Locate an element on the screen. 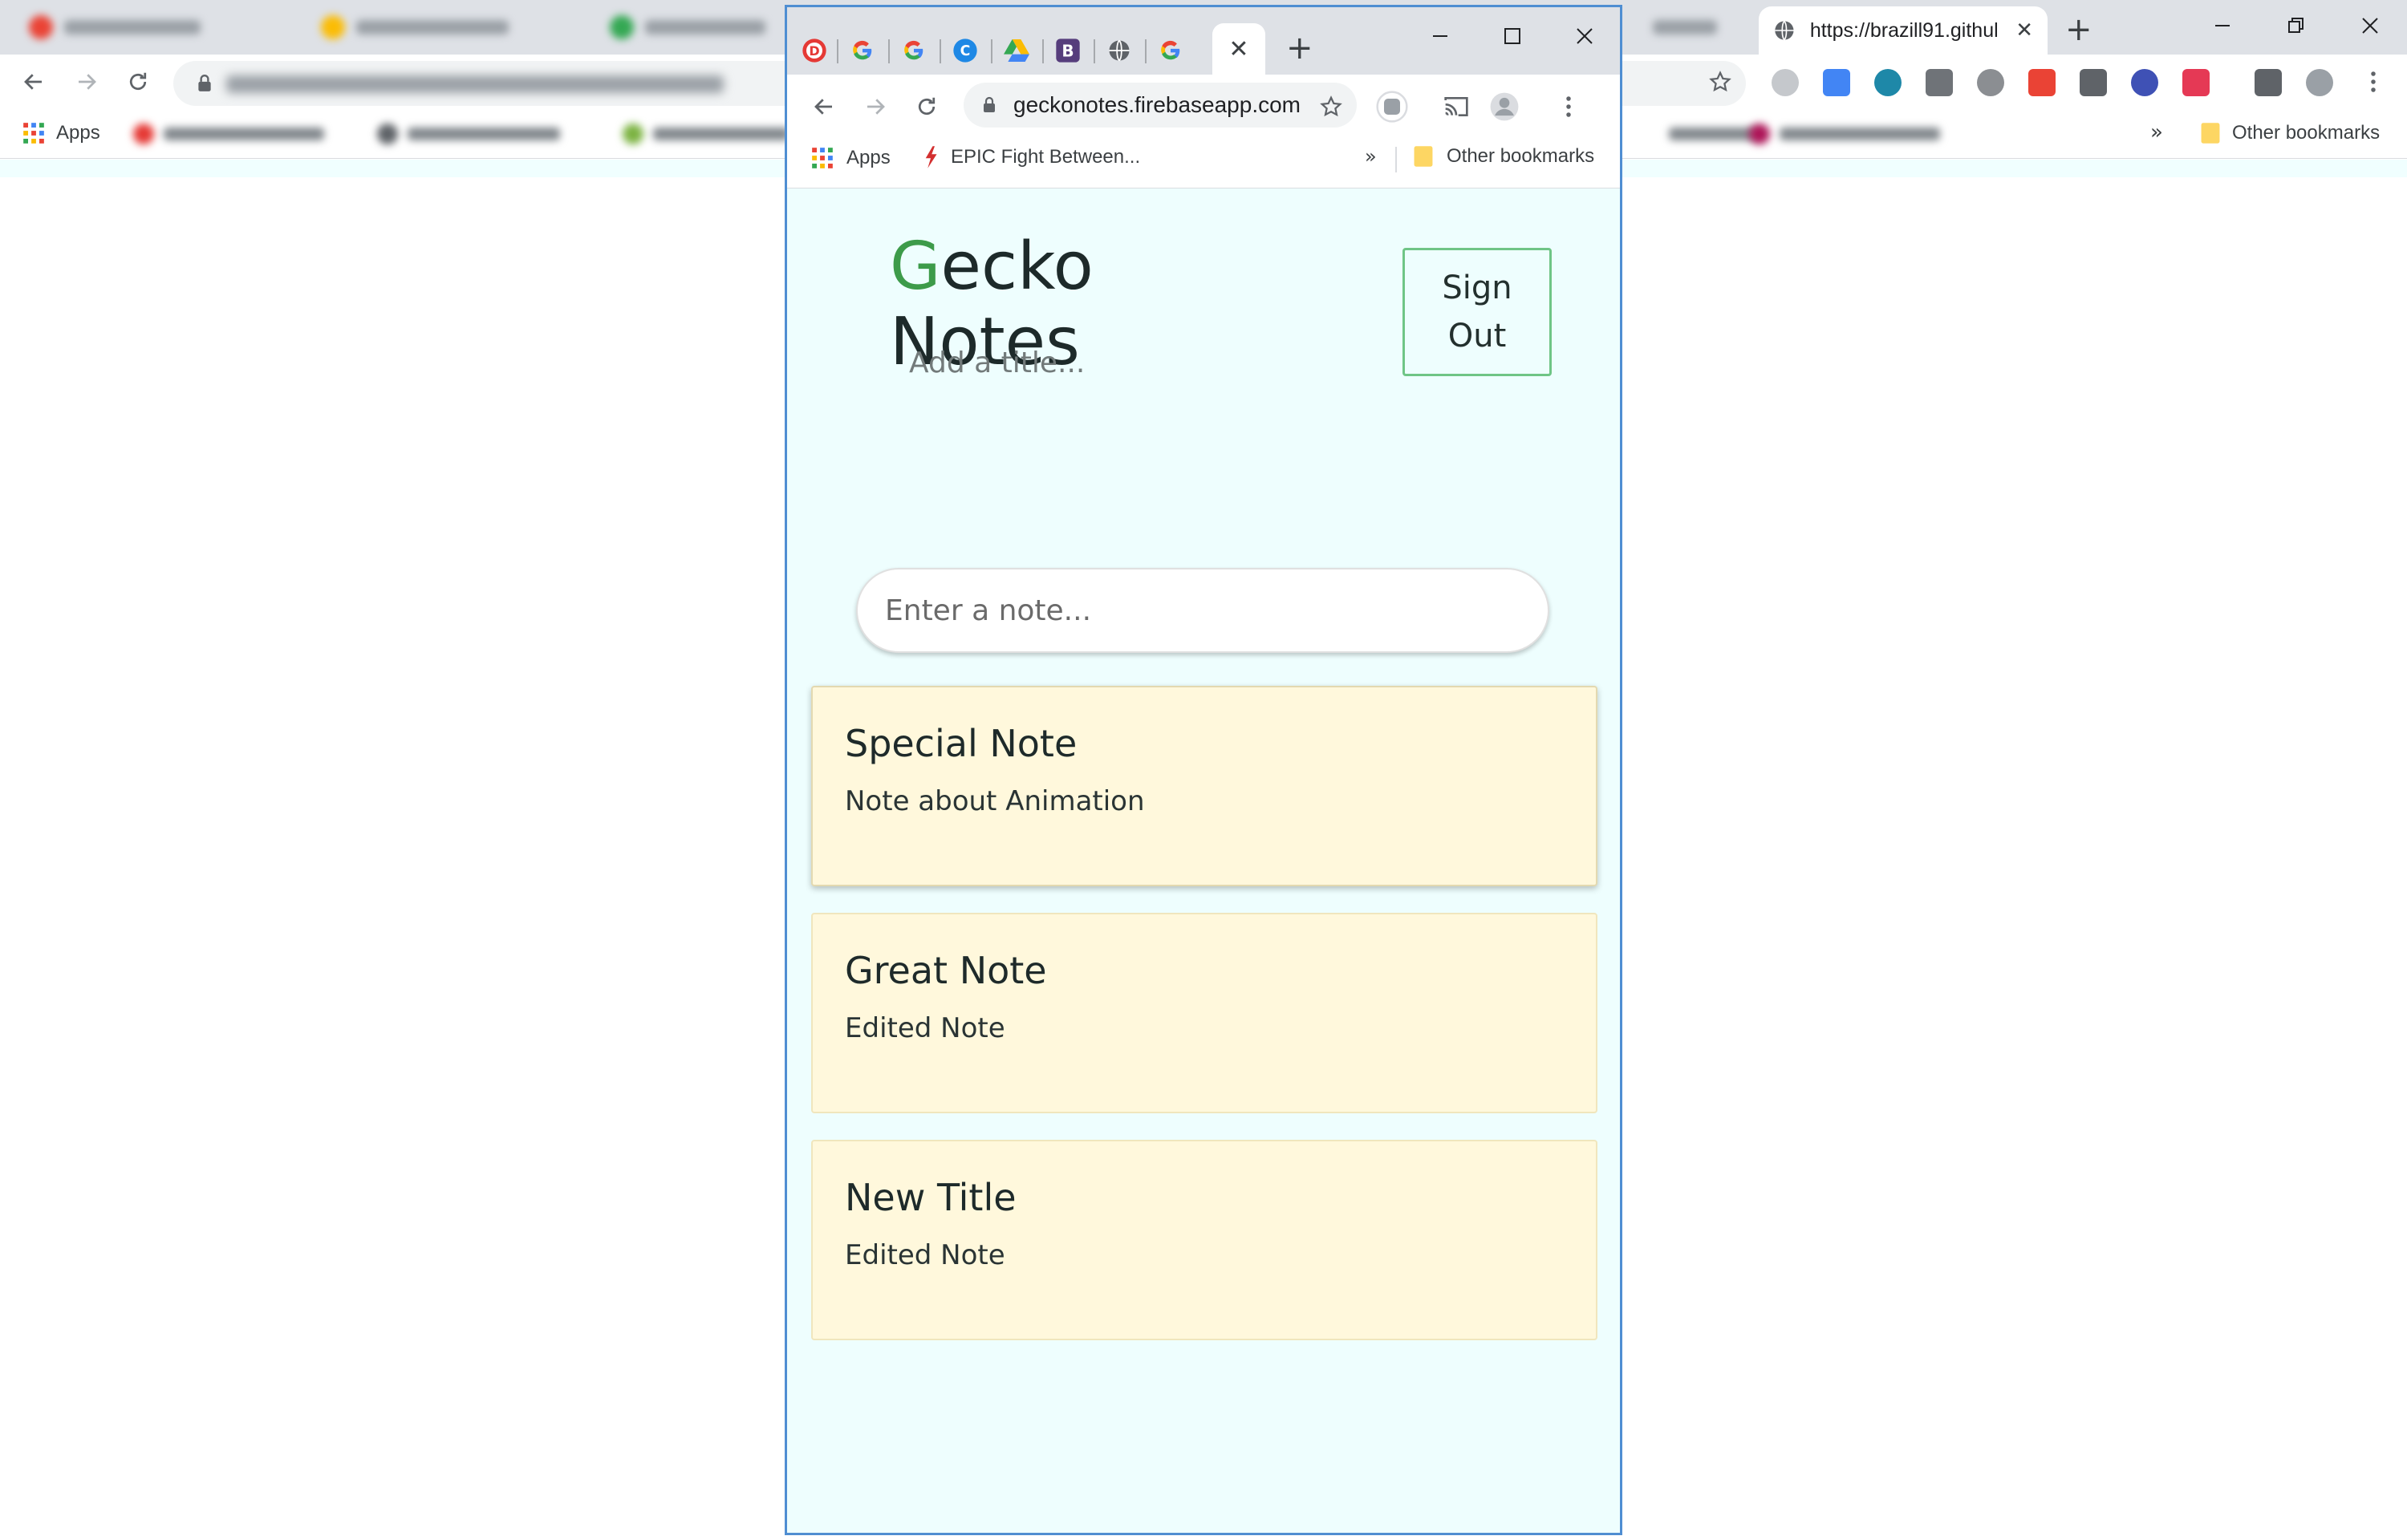  arrow-right-icon is located at coordinates (876, 107).